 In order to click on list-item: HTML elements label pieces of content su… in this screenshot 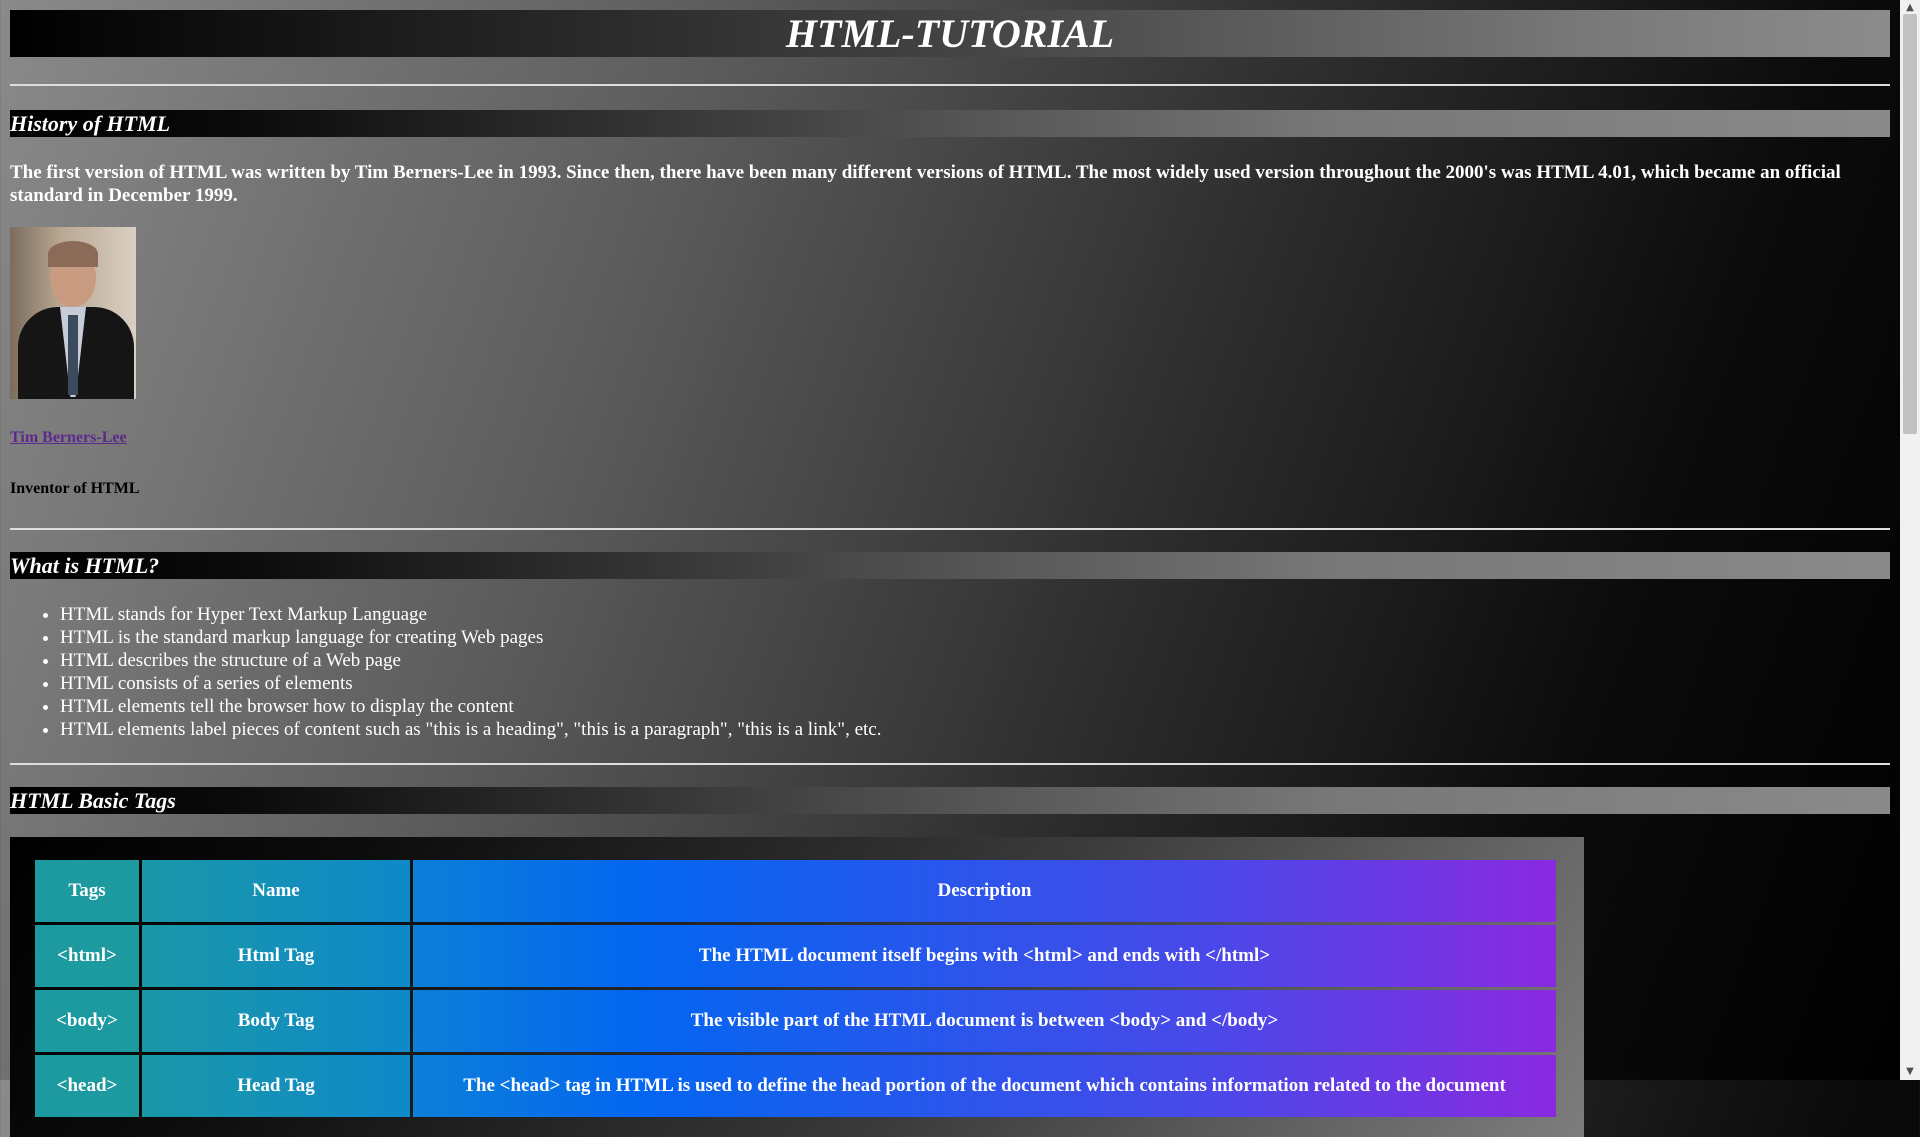, I will do `click(975, 729)`.